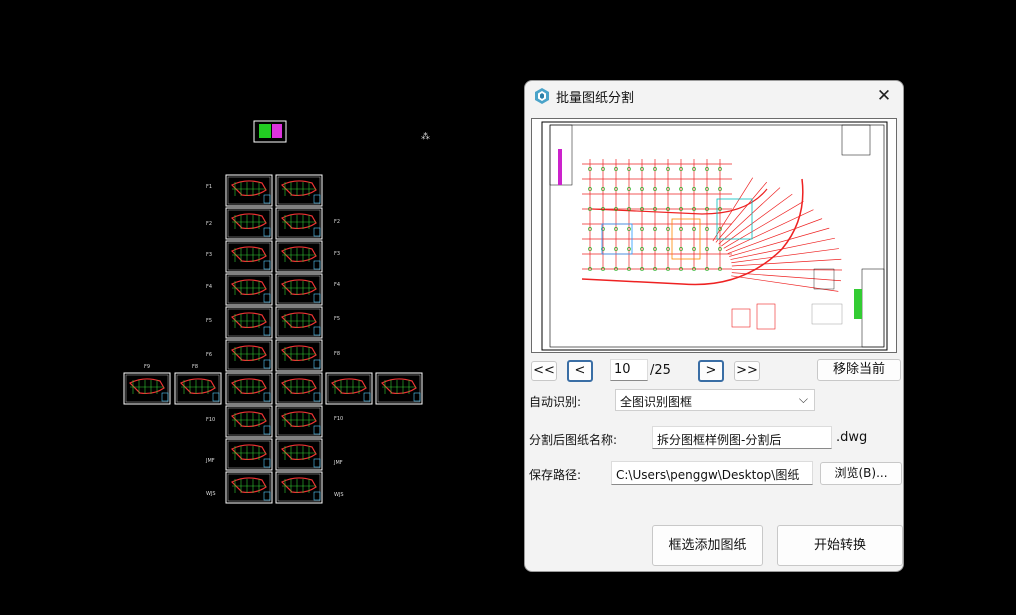 This screenshot has width=1016, height=615. What do you see at coordinates (629, 370) in the screenshot?
I see `page-number-input: 10` at bounding box center [629, 370].